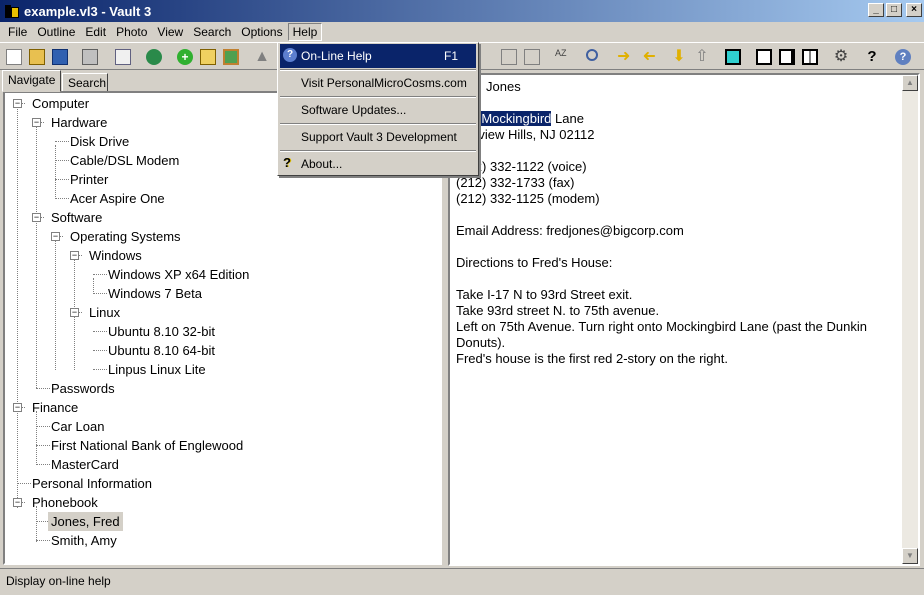  Describe the element at coordinates (85, 464) in the screenshot. I see `tree-node-mastercard: MasterCard` at that location.